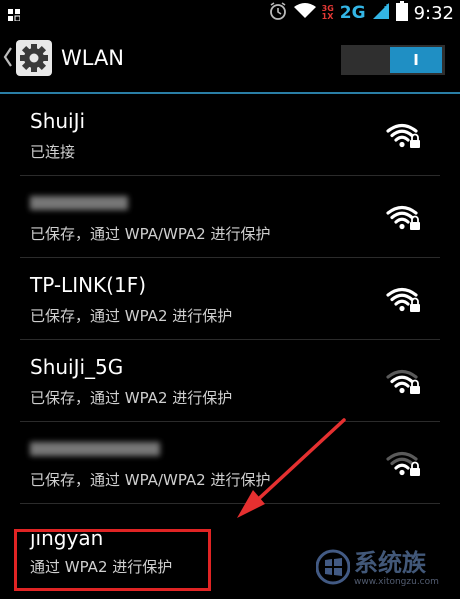 This screenshot has height=599, width=460. I want to click on battery-icon, so click(401, 13).